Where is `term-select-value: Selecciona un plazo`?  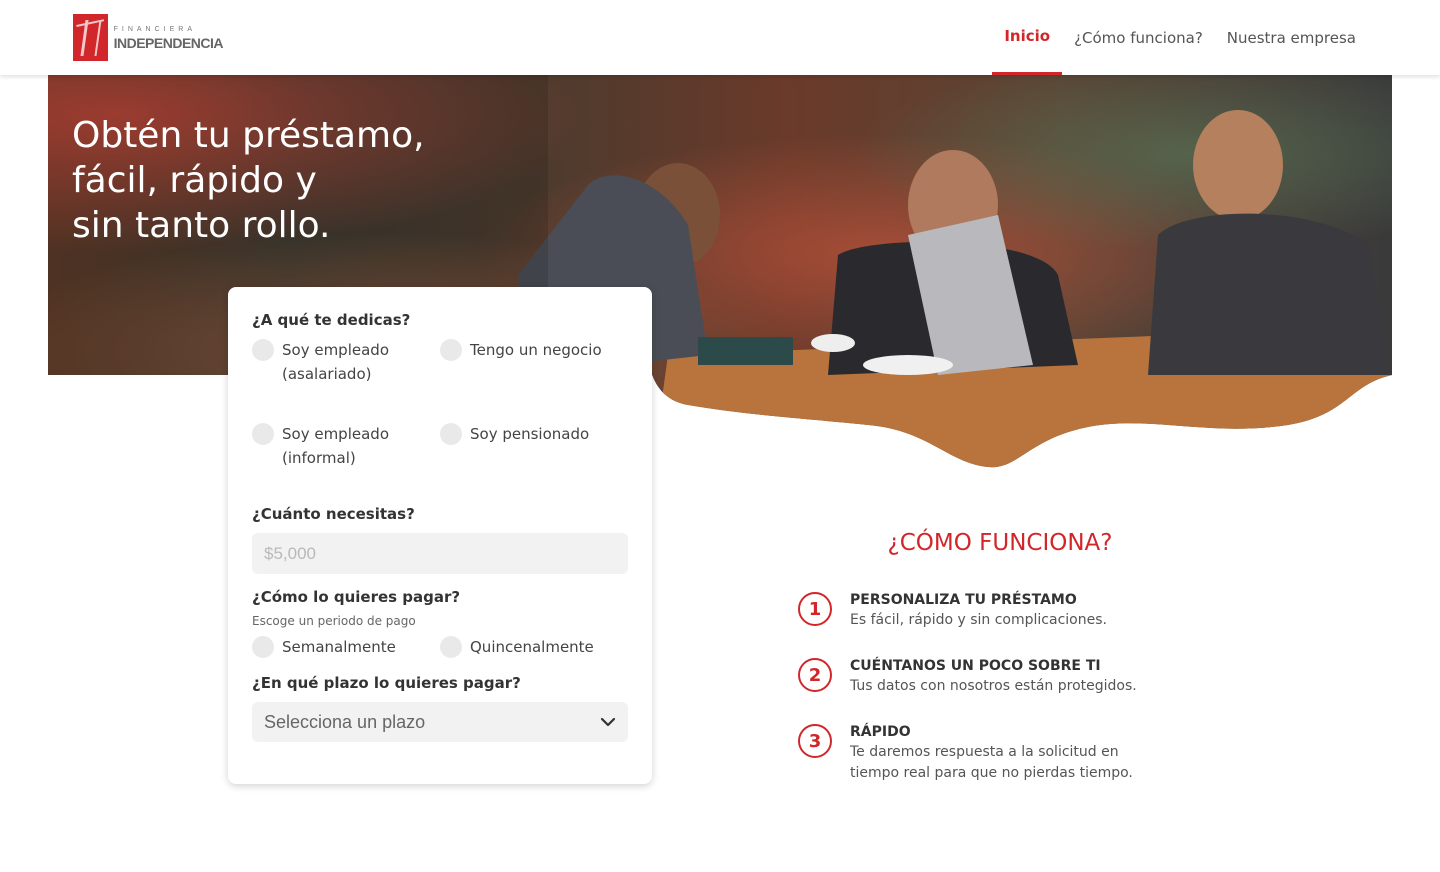
term-select-value: Selecciona un plazo is located at coordinates (345, 721).